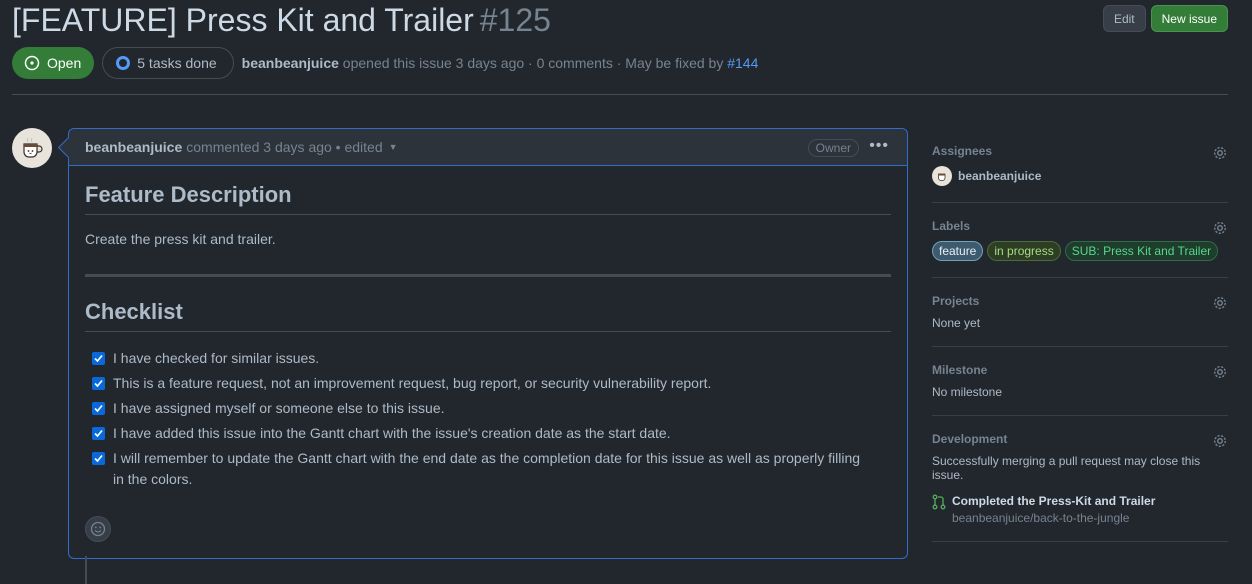 This screenshot has width=1252, height=584. Describe the element at coordinates (967, 392) in the screenshot. I see `milestone-value: No milestone` at that location.